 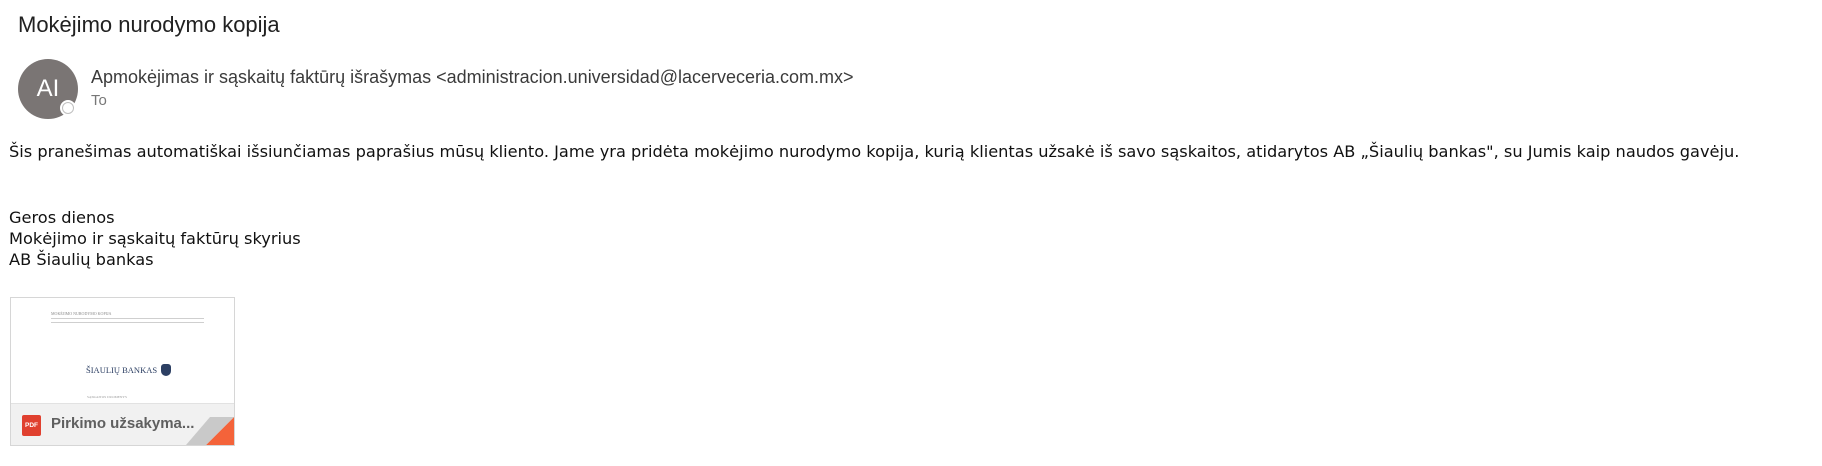 I want to click on presence-status-icon, so click(x=68, y=108).